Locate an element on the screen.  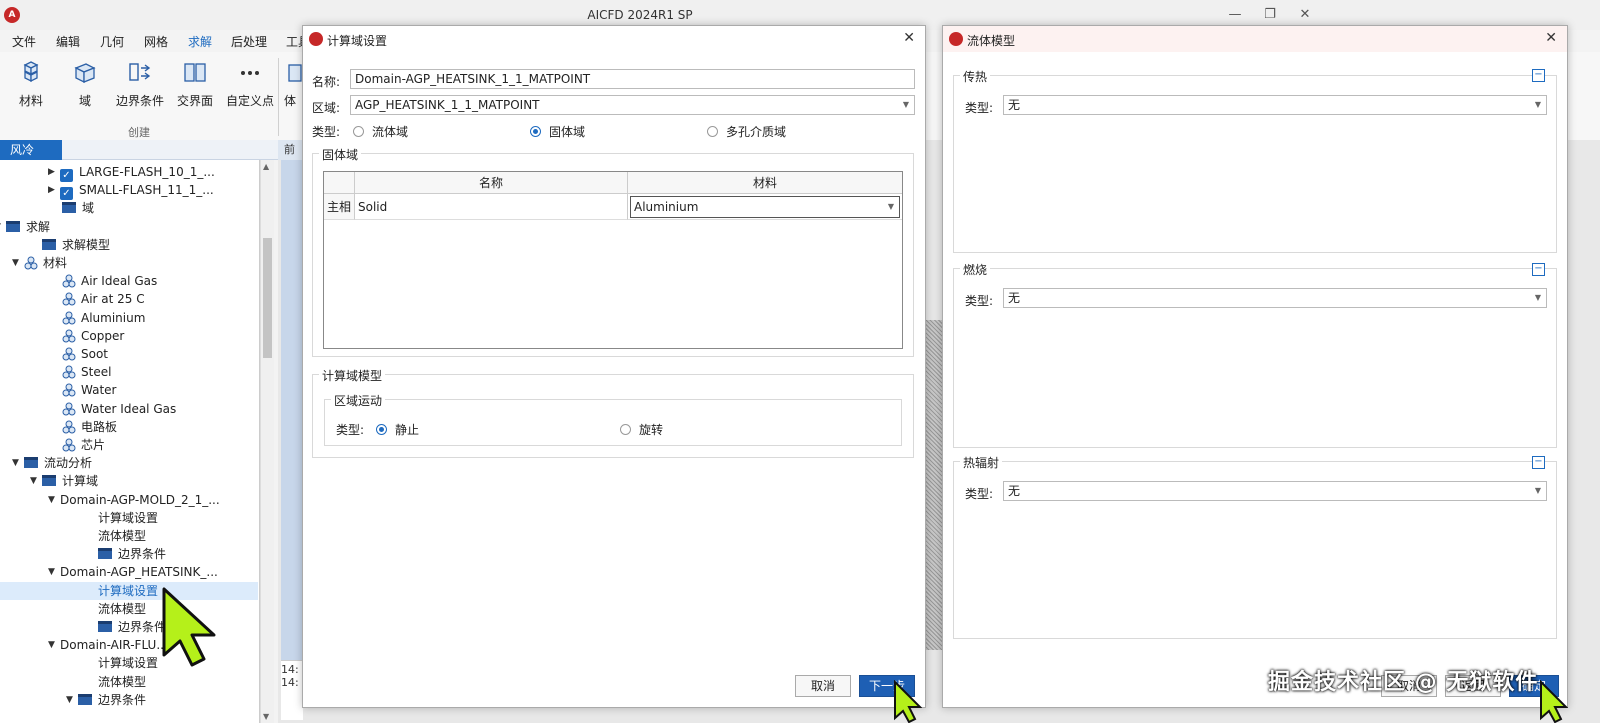
tree-item: ▼求解 is located at coordinates (129, 227).